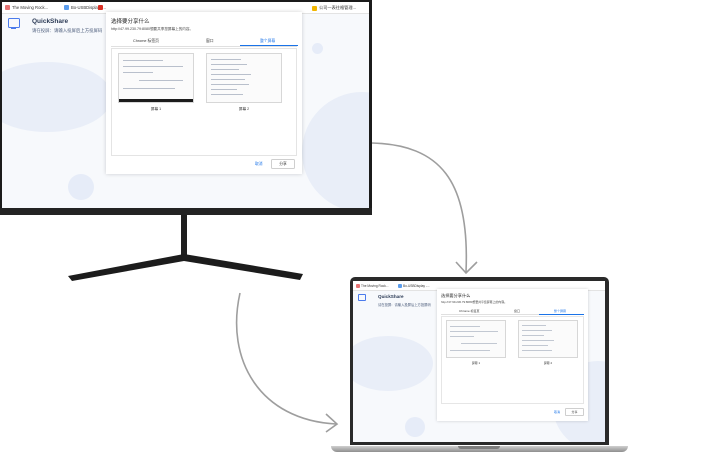 The image size is (707, 459). What do you see at coordinates (469, 311) in the screenshot?
I see `tab-chrome-tabs: Chrome 标签页` at bounding box center [469, 311].